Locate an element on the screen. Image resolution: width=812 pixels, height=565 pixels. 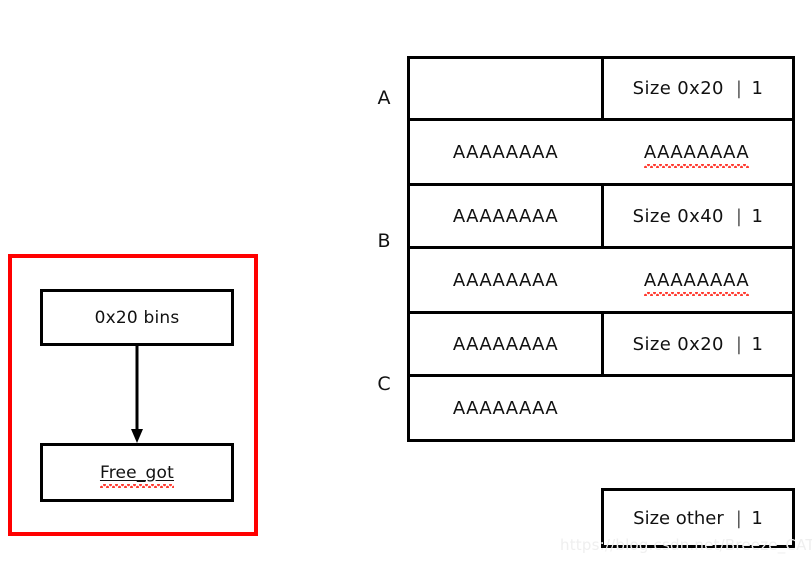
row-label-a: A is located at coordinates (384, 98).